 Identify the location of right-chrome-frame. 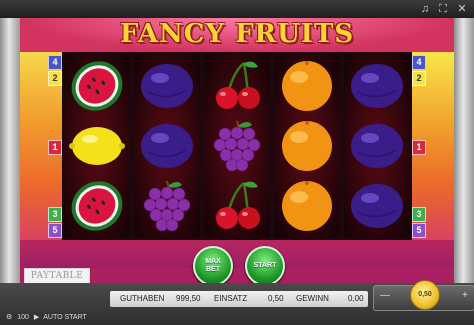
(464, 150).